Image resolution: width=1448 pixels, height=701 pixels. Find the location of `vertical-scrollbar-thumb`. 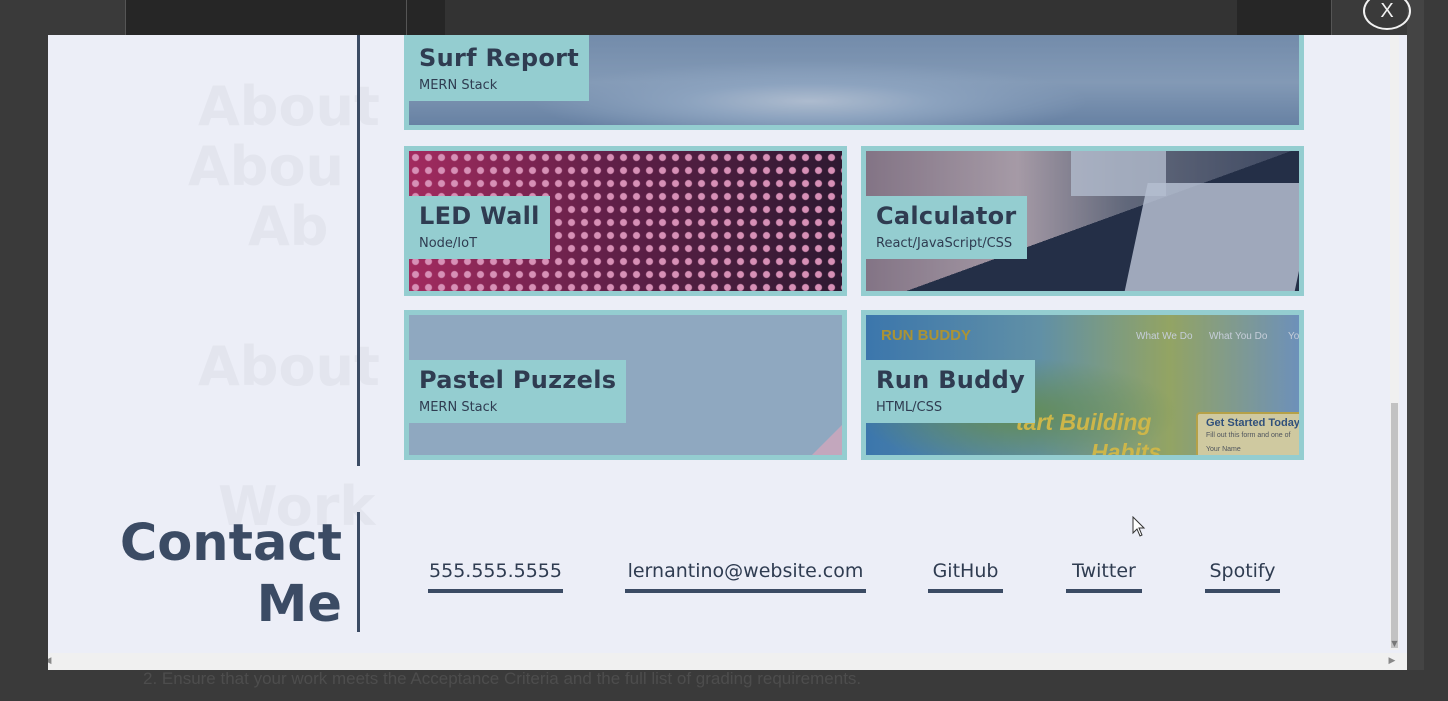

vertical-scrollbar-thumb is located at coordinates (1394, 525).